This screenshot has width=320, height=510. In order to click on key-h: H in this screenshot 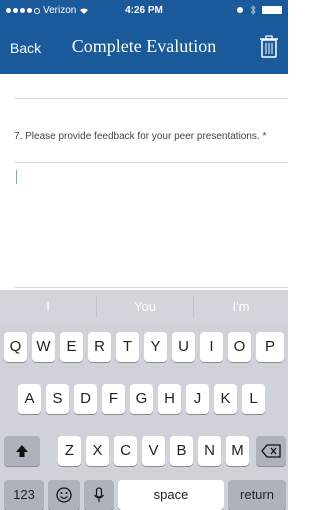, I will do `click(169, 399)`.